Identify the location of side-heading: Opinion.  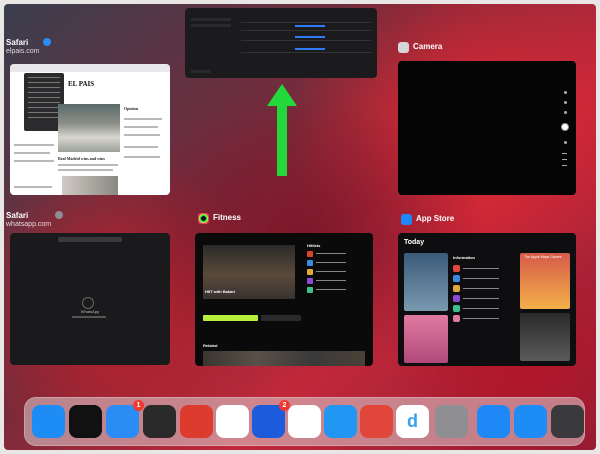
(131, 108).